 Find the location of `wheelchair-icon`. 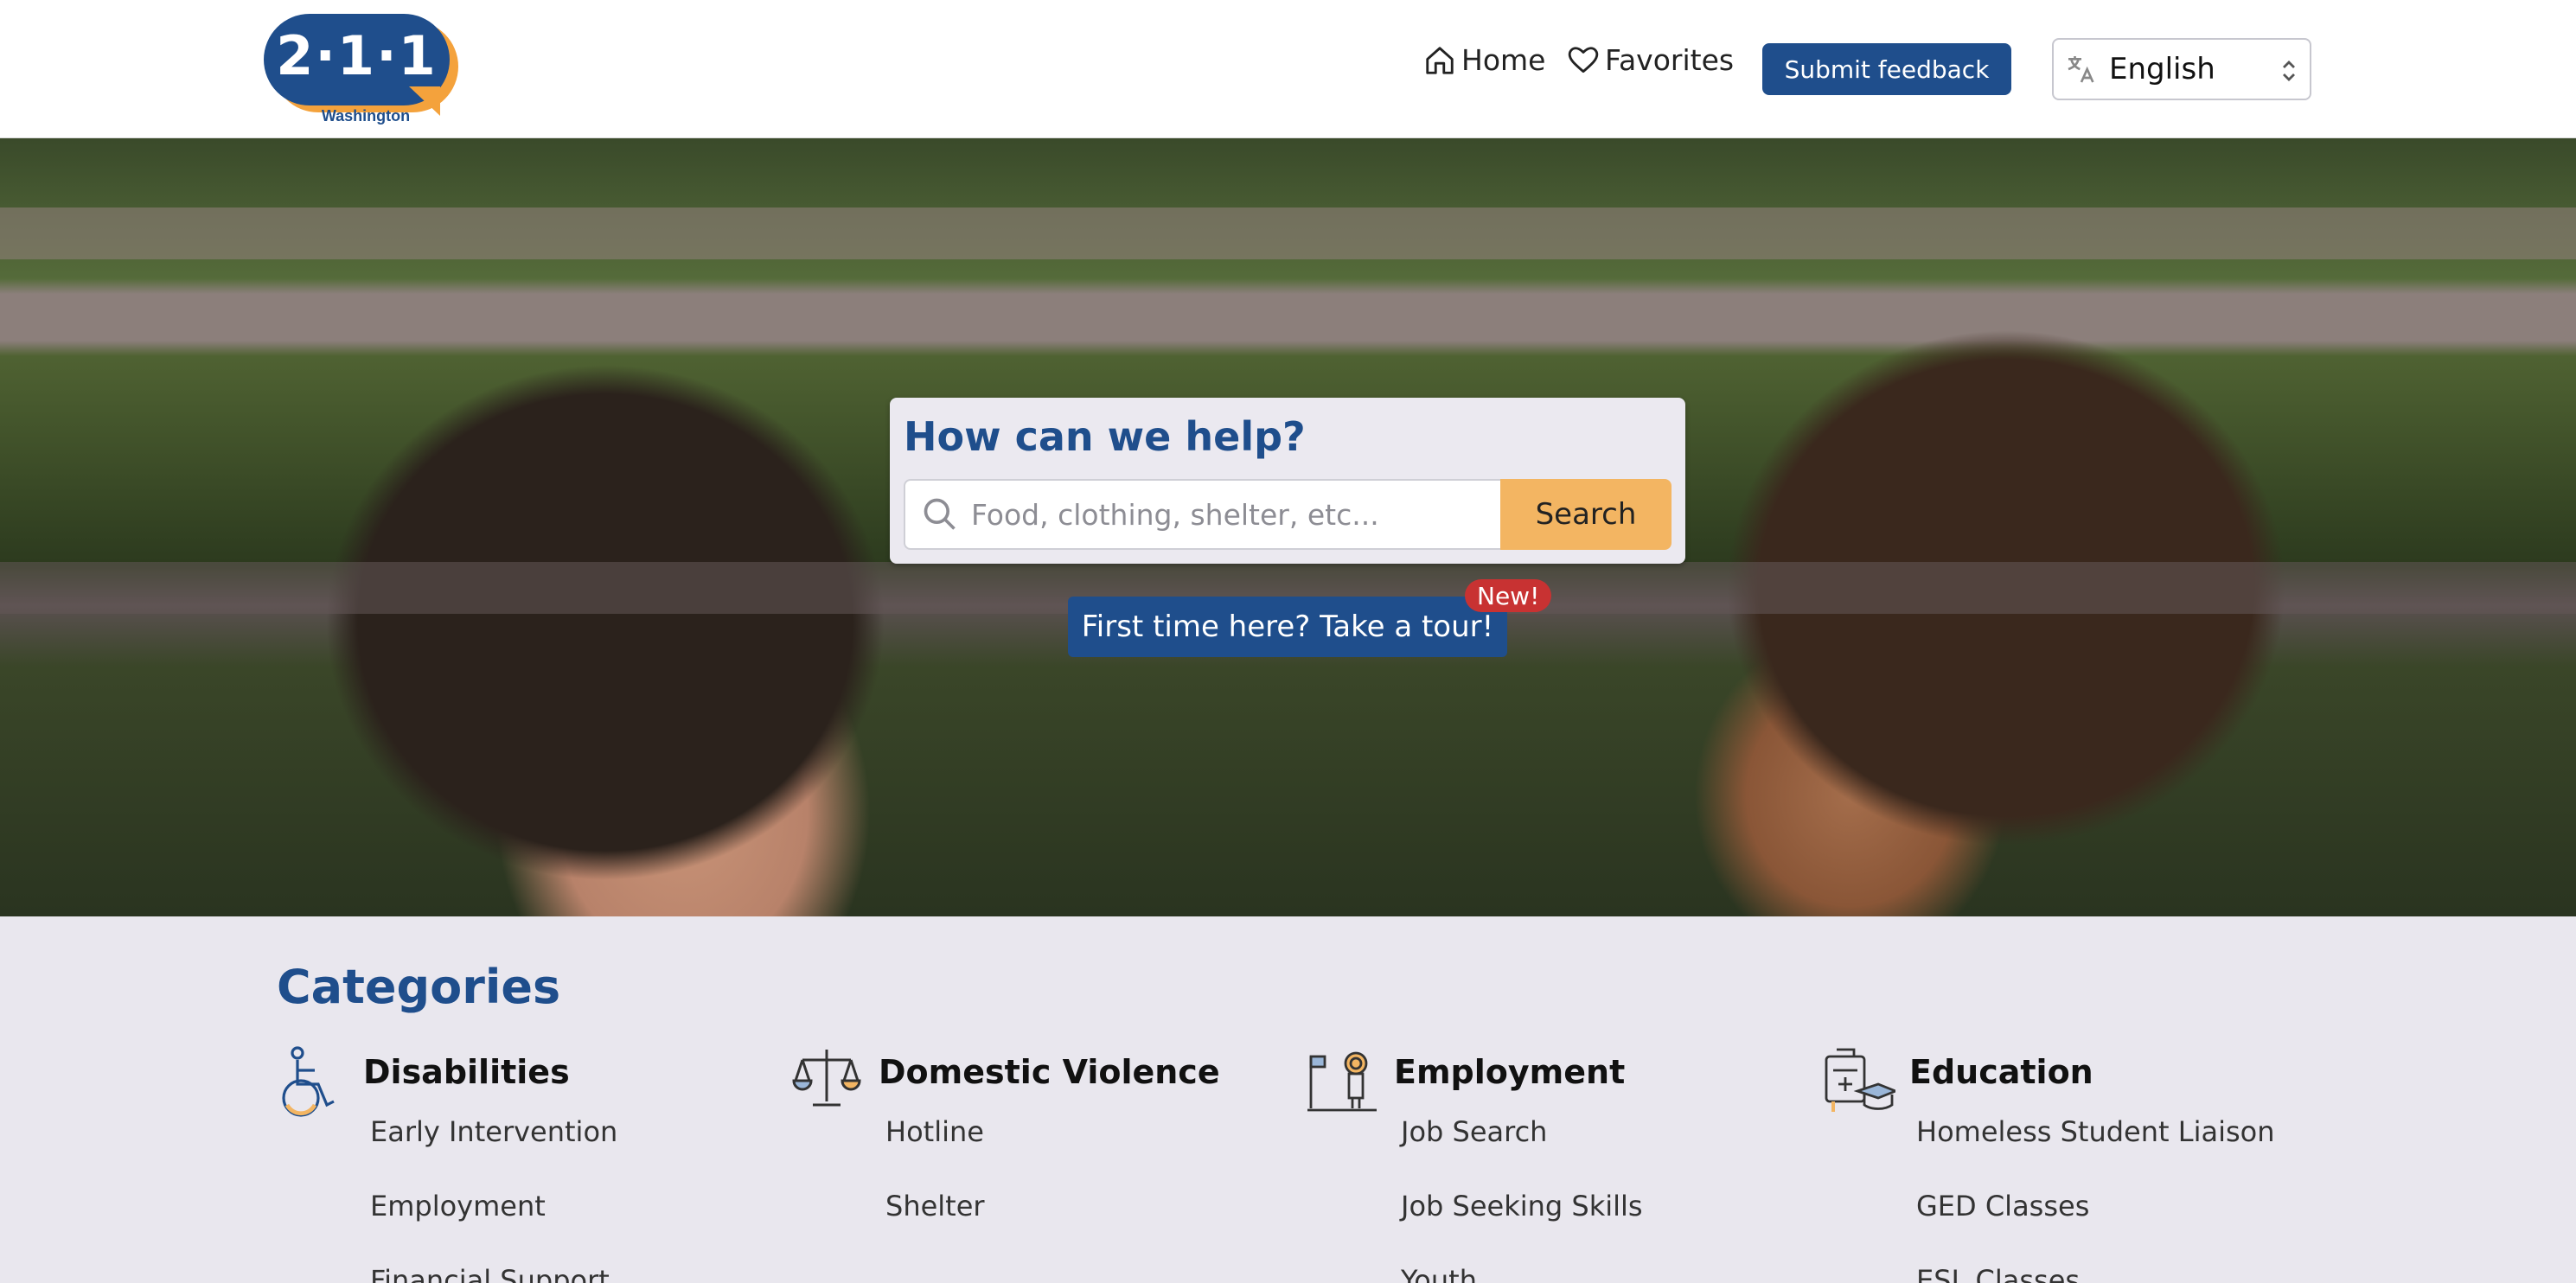

wheelchair-icon is located at coordinates (309, 1081).